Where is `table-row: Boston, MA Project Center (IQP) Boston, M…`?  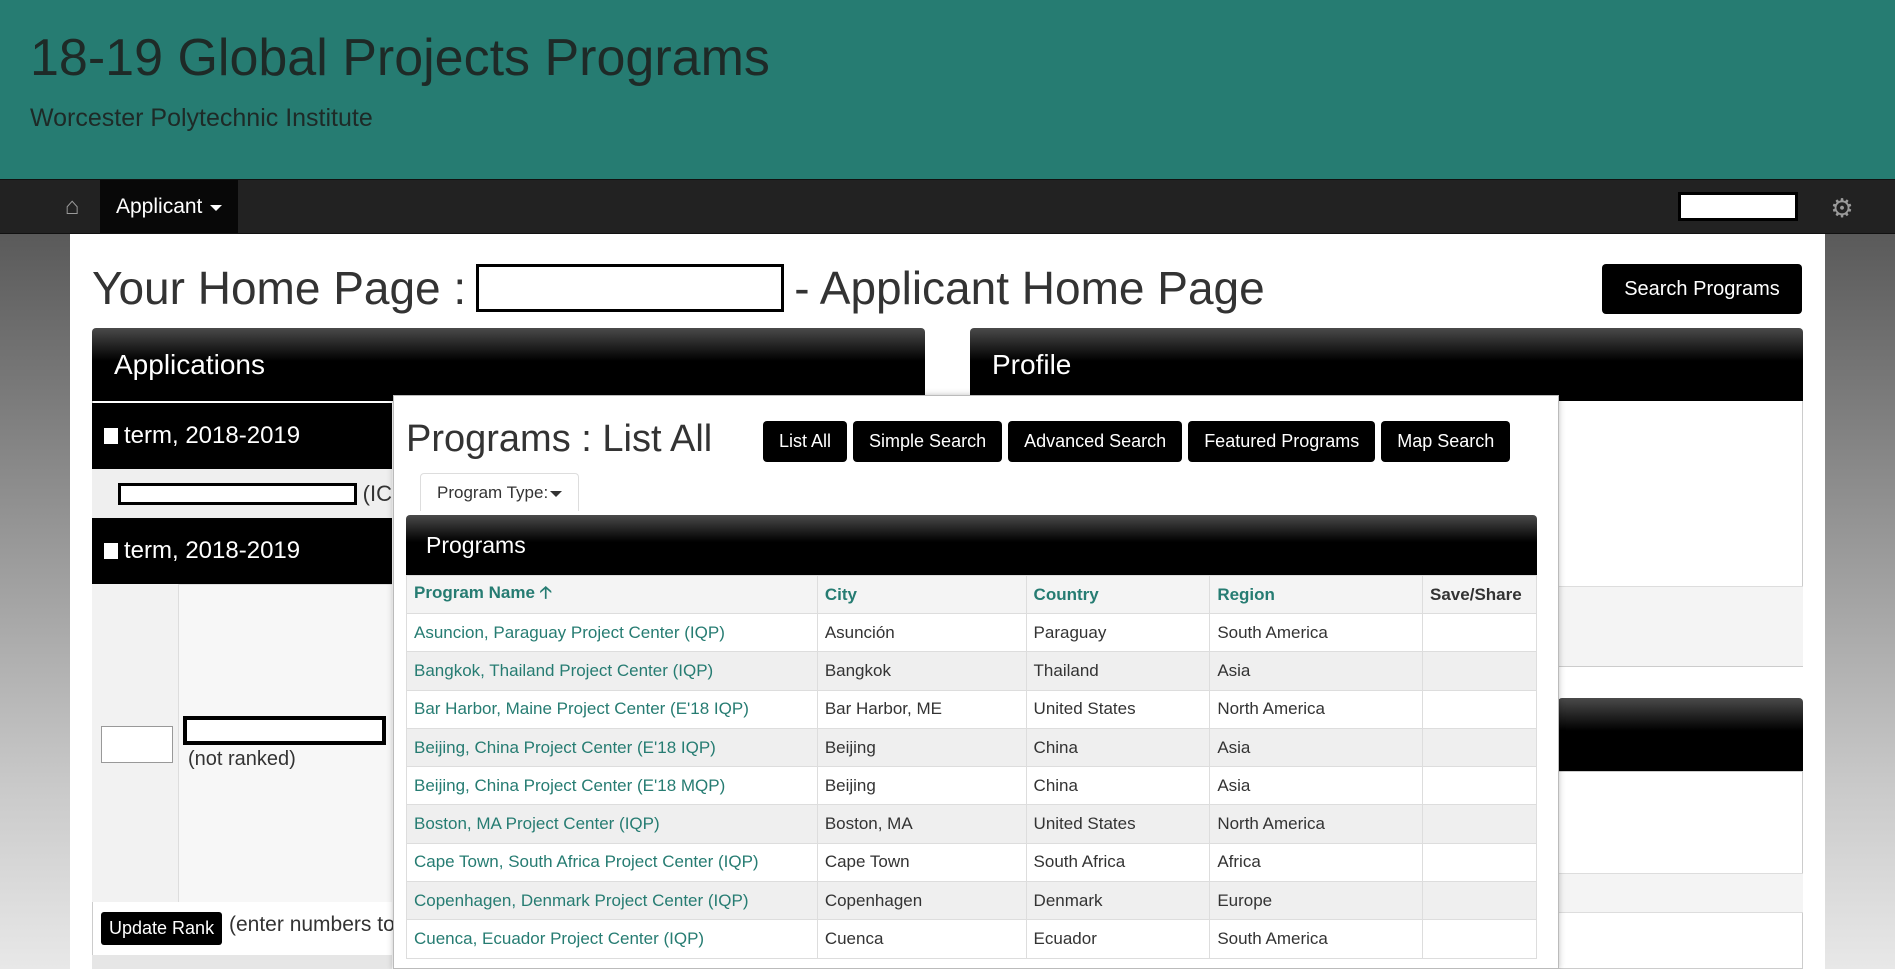 table-row: Boston, MA Project Center (IQP) Boston, M… is located at coordinates (971, 824).